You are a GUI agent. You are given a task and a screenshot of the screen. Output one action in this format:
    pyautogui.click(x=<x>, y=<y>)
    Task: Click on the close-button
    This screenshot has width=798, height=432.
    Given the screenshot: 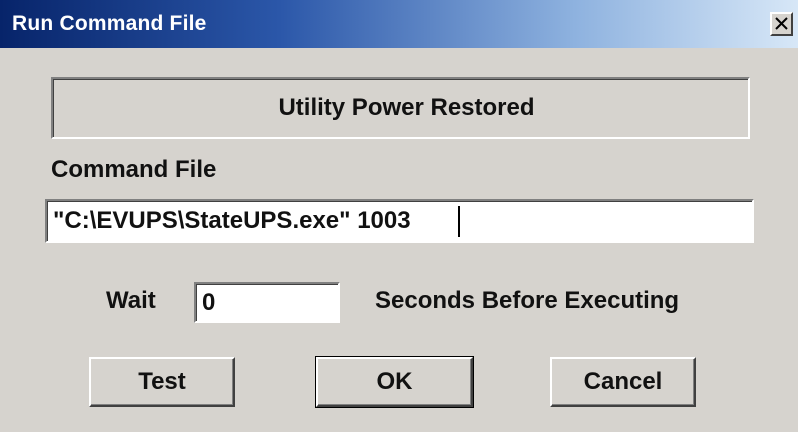 What is the action you would take?
    pyautogui.click(x=781, y=24)
    